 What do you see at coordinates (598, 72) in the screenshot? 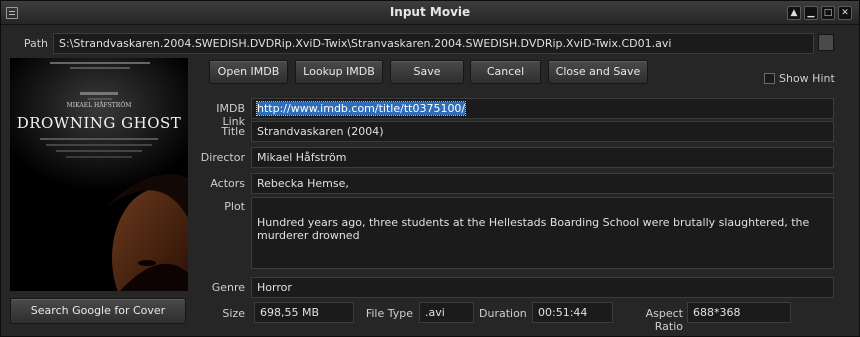
I see `close-and-save-button: Close and Save` at bounding box center [598, 72].